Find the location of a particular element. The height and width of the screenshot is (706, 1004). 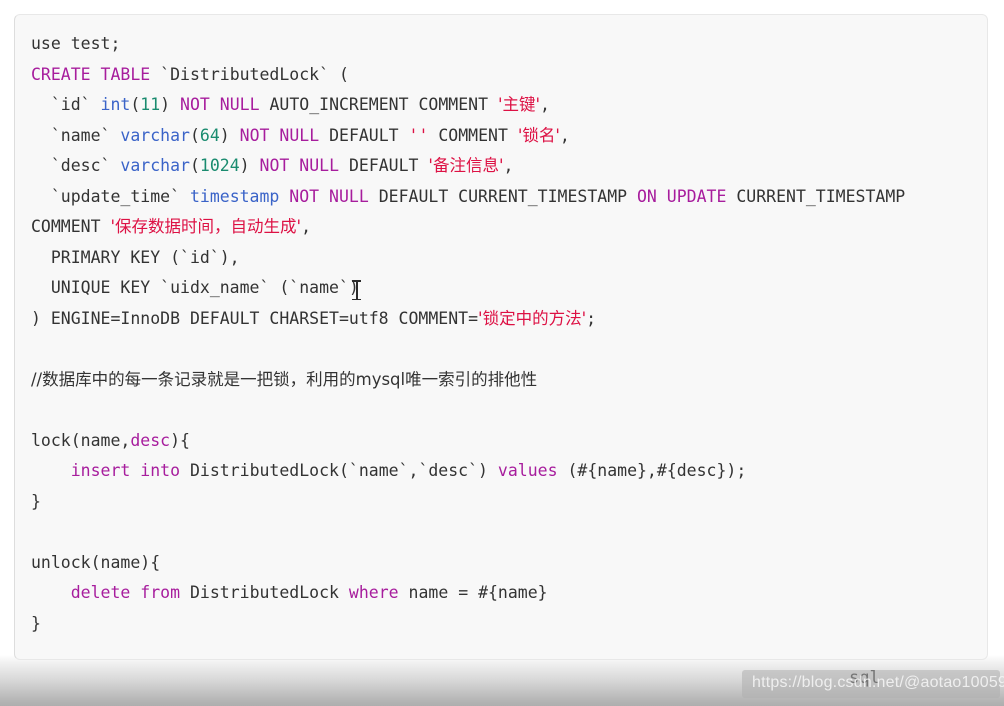

code-token: UNIQUE KEY `uidx_name` (`name`) is located at coordinates (195, 287).